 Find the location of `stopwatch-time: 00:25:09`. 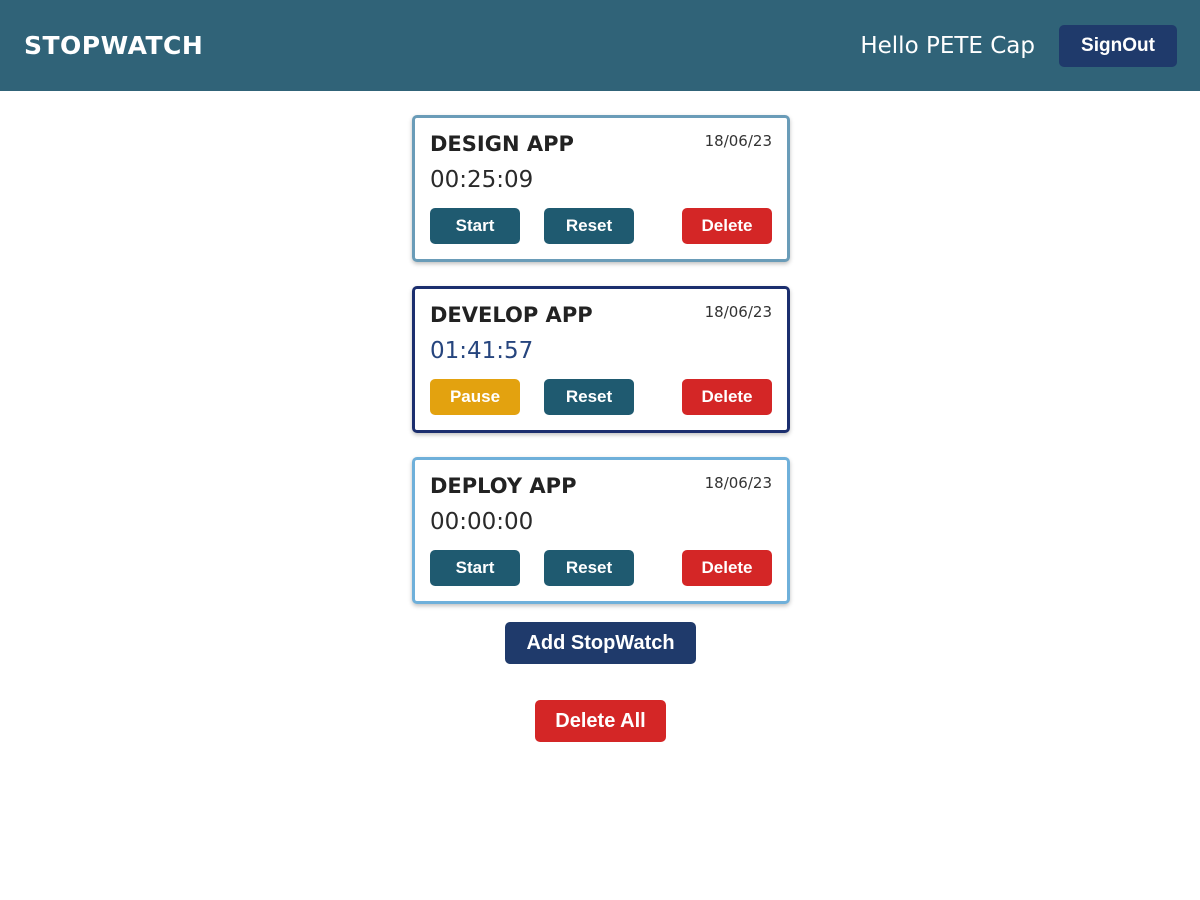

stopwatch-time: 00:25:09 is located at coordinates (482, 180).